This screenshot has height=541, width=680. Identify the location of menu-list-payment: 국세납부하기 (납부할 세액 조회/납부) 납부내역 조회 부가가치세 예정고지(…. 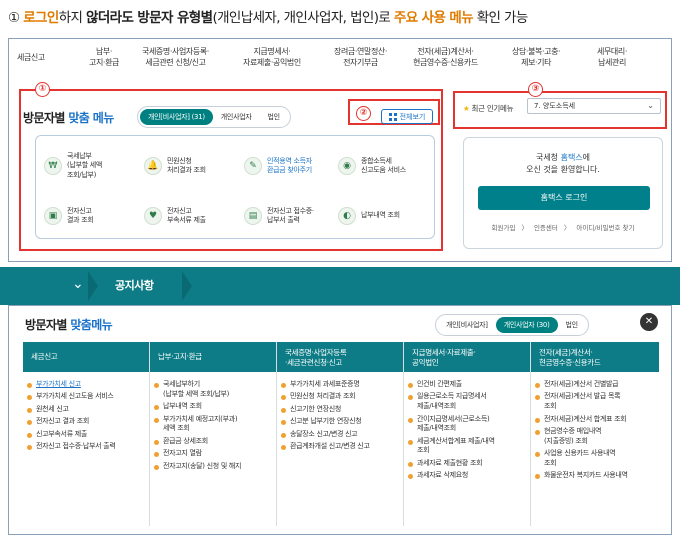
(197, 427).